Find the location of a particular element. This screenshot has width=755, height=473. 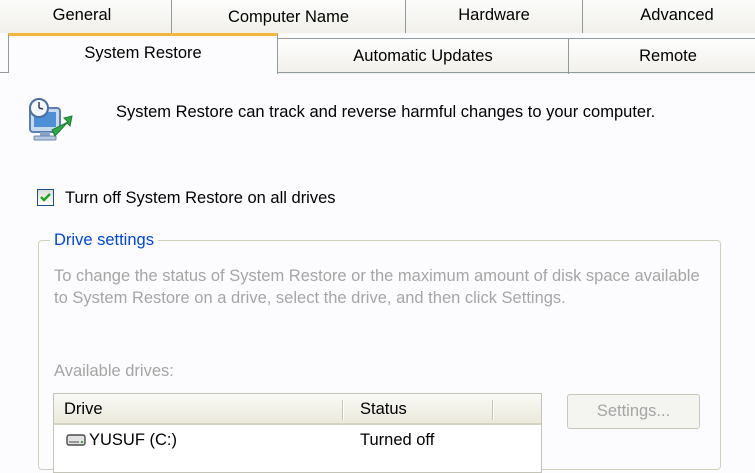

drive-status: Turned off is located at coordinates (397, 440).